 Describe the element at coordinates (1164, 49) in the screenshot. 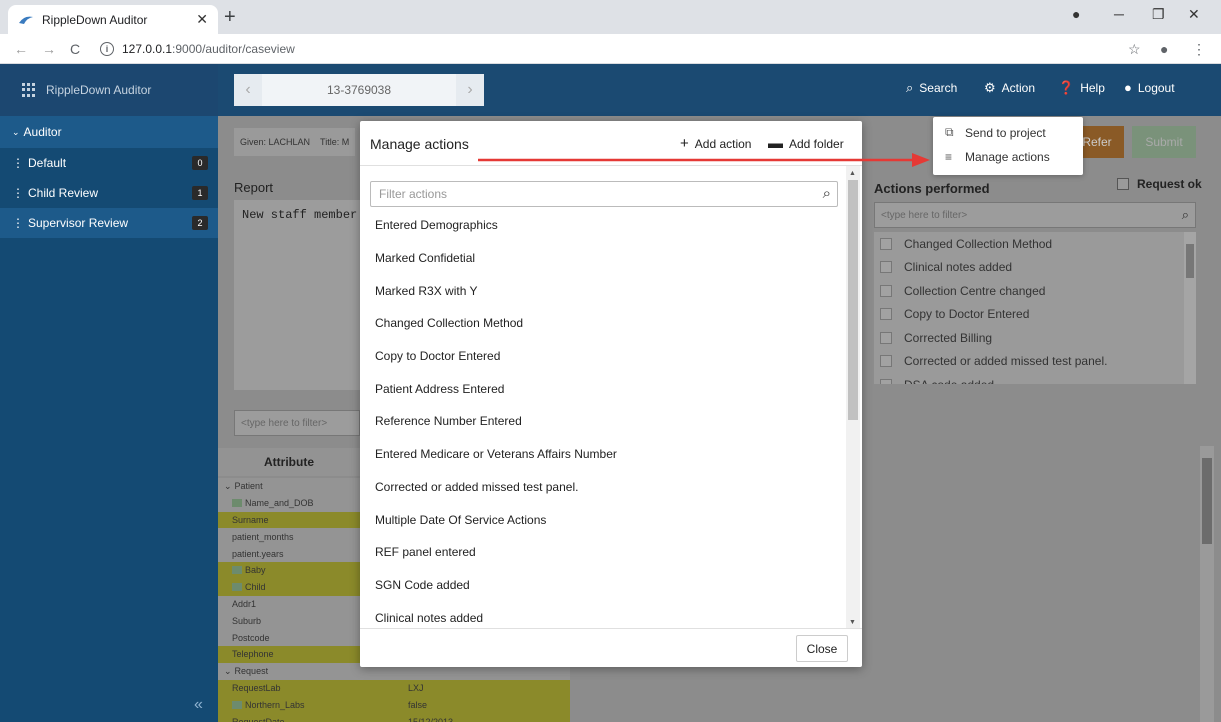

I see `profile-icon: ●` at that location.